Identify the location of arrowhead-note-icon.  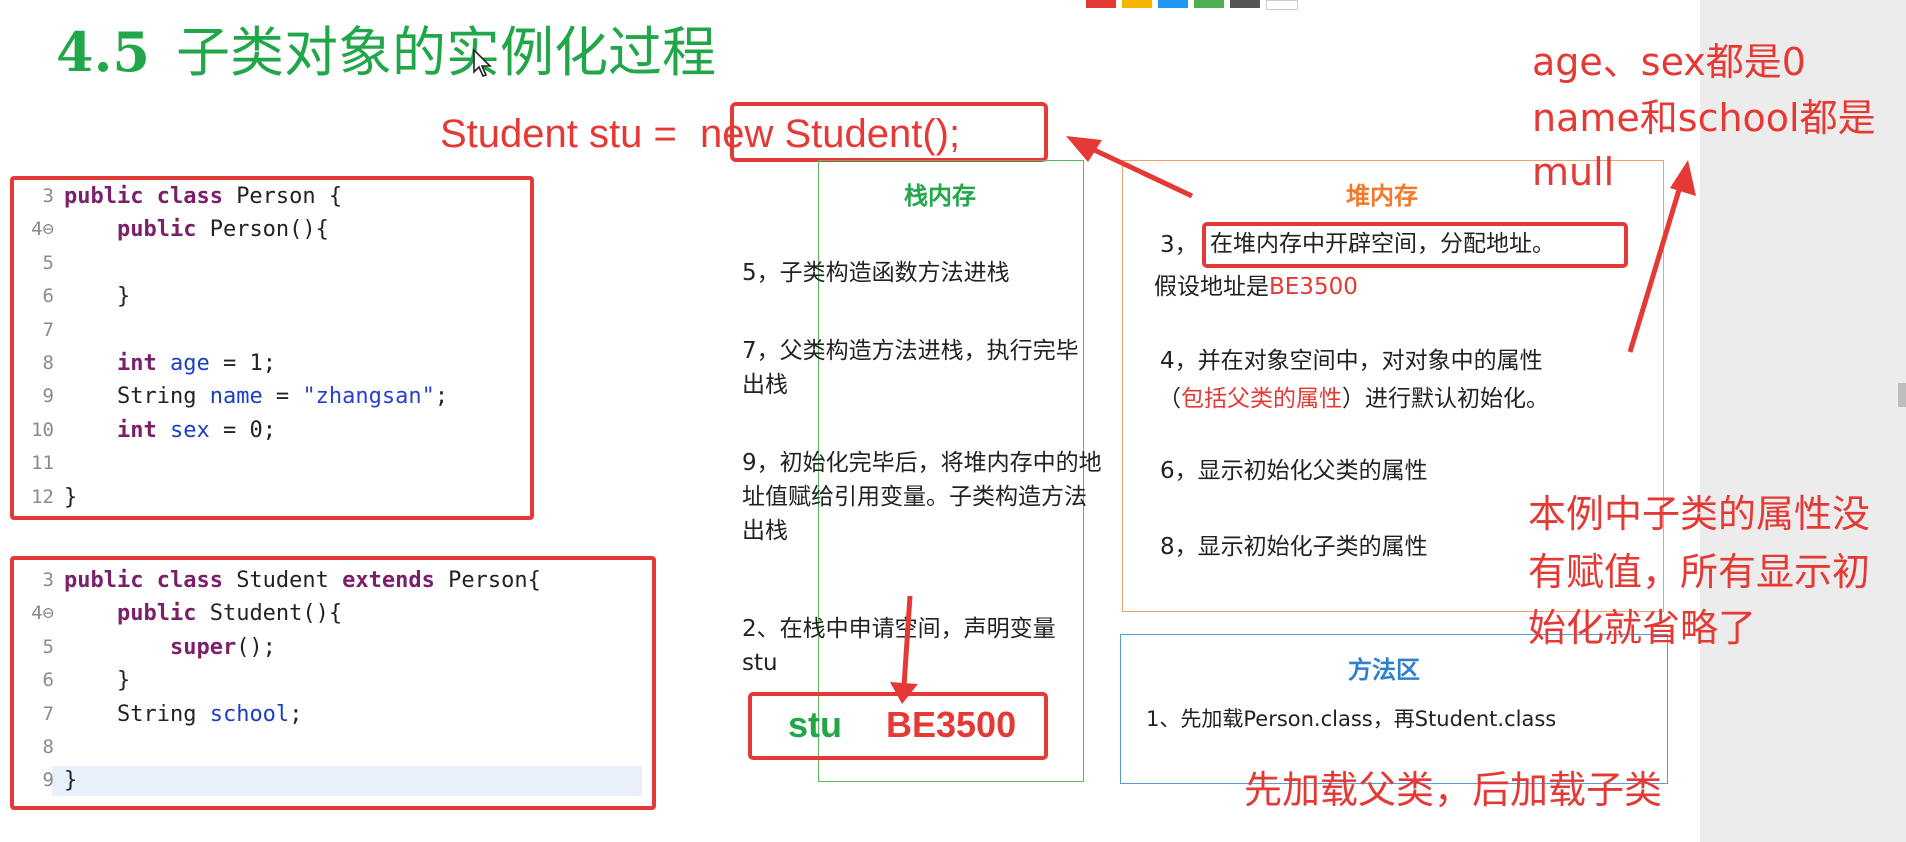
(1683, 178).